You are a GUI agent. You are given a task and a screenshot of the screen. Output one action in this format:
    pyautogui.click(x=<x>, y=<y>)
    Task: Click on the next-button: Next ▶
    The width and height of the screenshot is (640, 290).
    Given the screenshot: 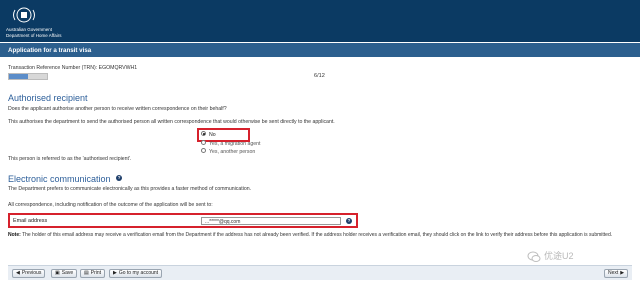 What is the action you would take?
    pyautogui.click(x=616, y=273)
    